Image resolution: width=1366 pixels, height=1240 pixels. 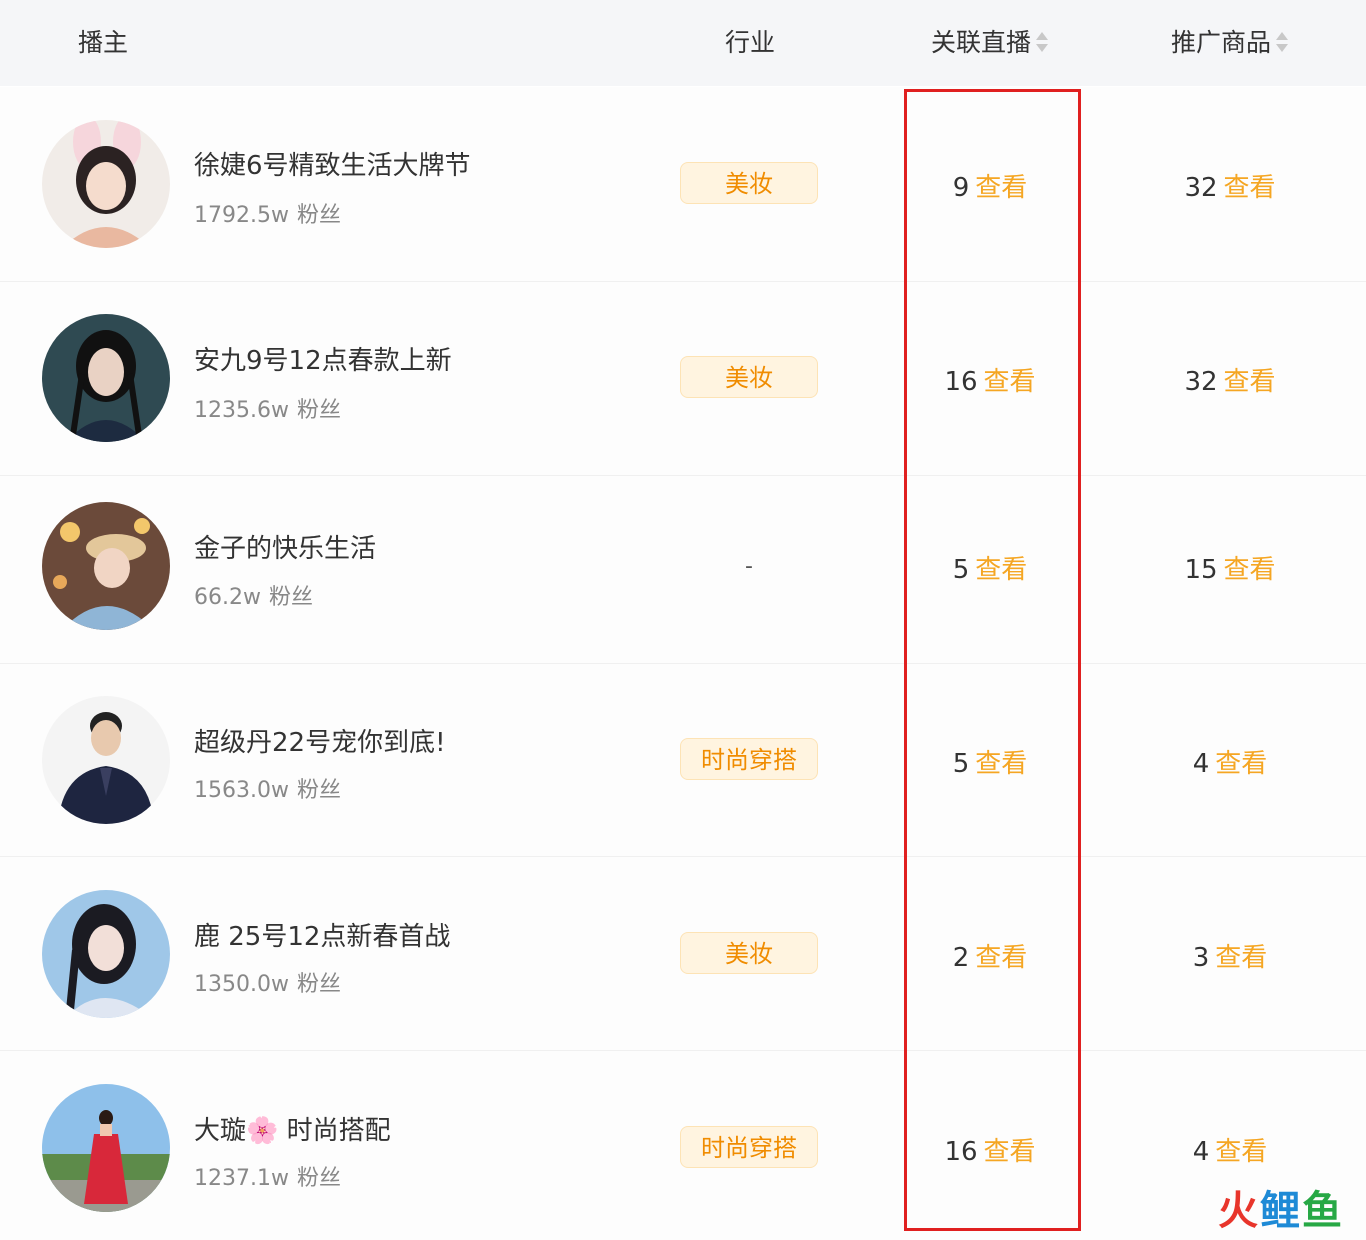 I want to click on promoted-goods-cell: 15 查看, so click(x=1230, y=567).